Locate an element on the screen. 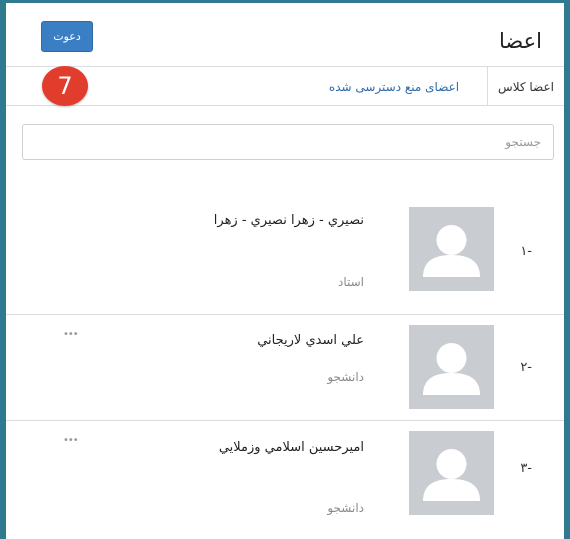 The height and width of the screenshot is (539, 570). tab-blocked-members: اعضای منع دسترسی شده is located at coordinates (394, 86).